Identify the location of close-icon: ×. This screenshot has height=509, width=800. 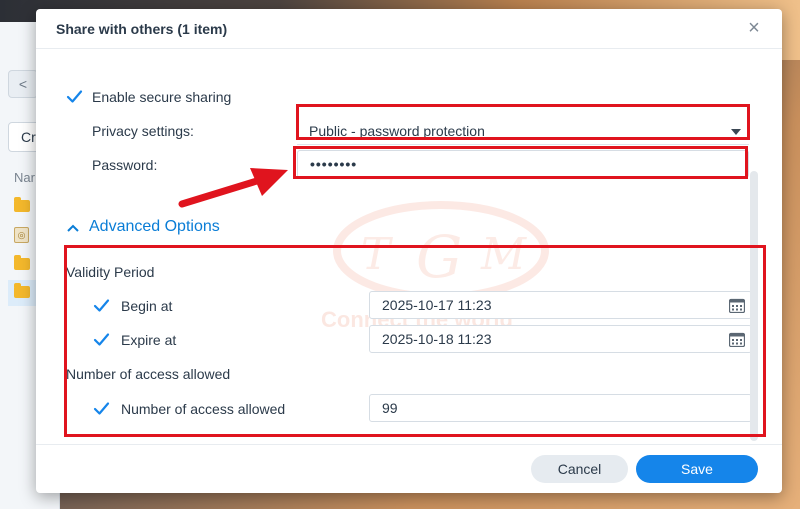
(754, 28).